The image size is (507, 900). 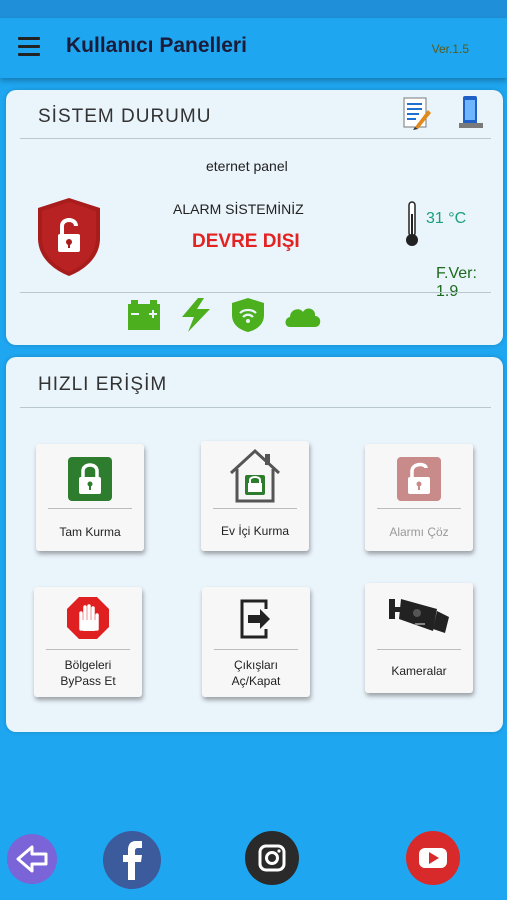 What do you see at coordinates (255, 619) in the screenshot?
I see `exit-icon` at bounding box center [255, 619].